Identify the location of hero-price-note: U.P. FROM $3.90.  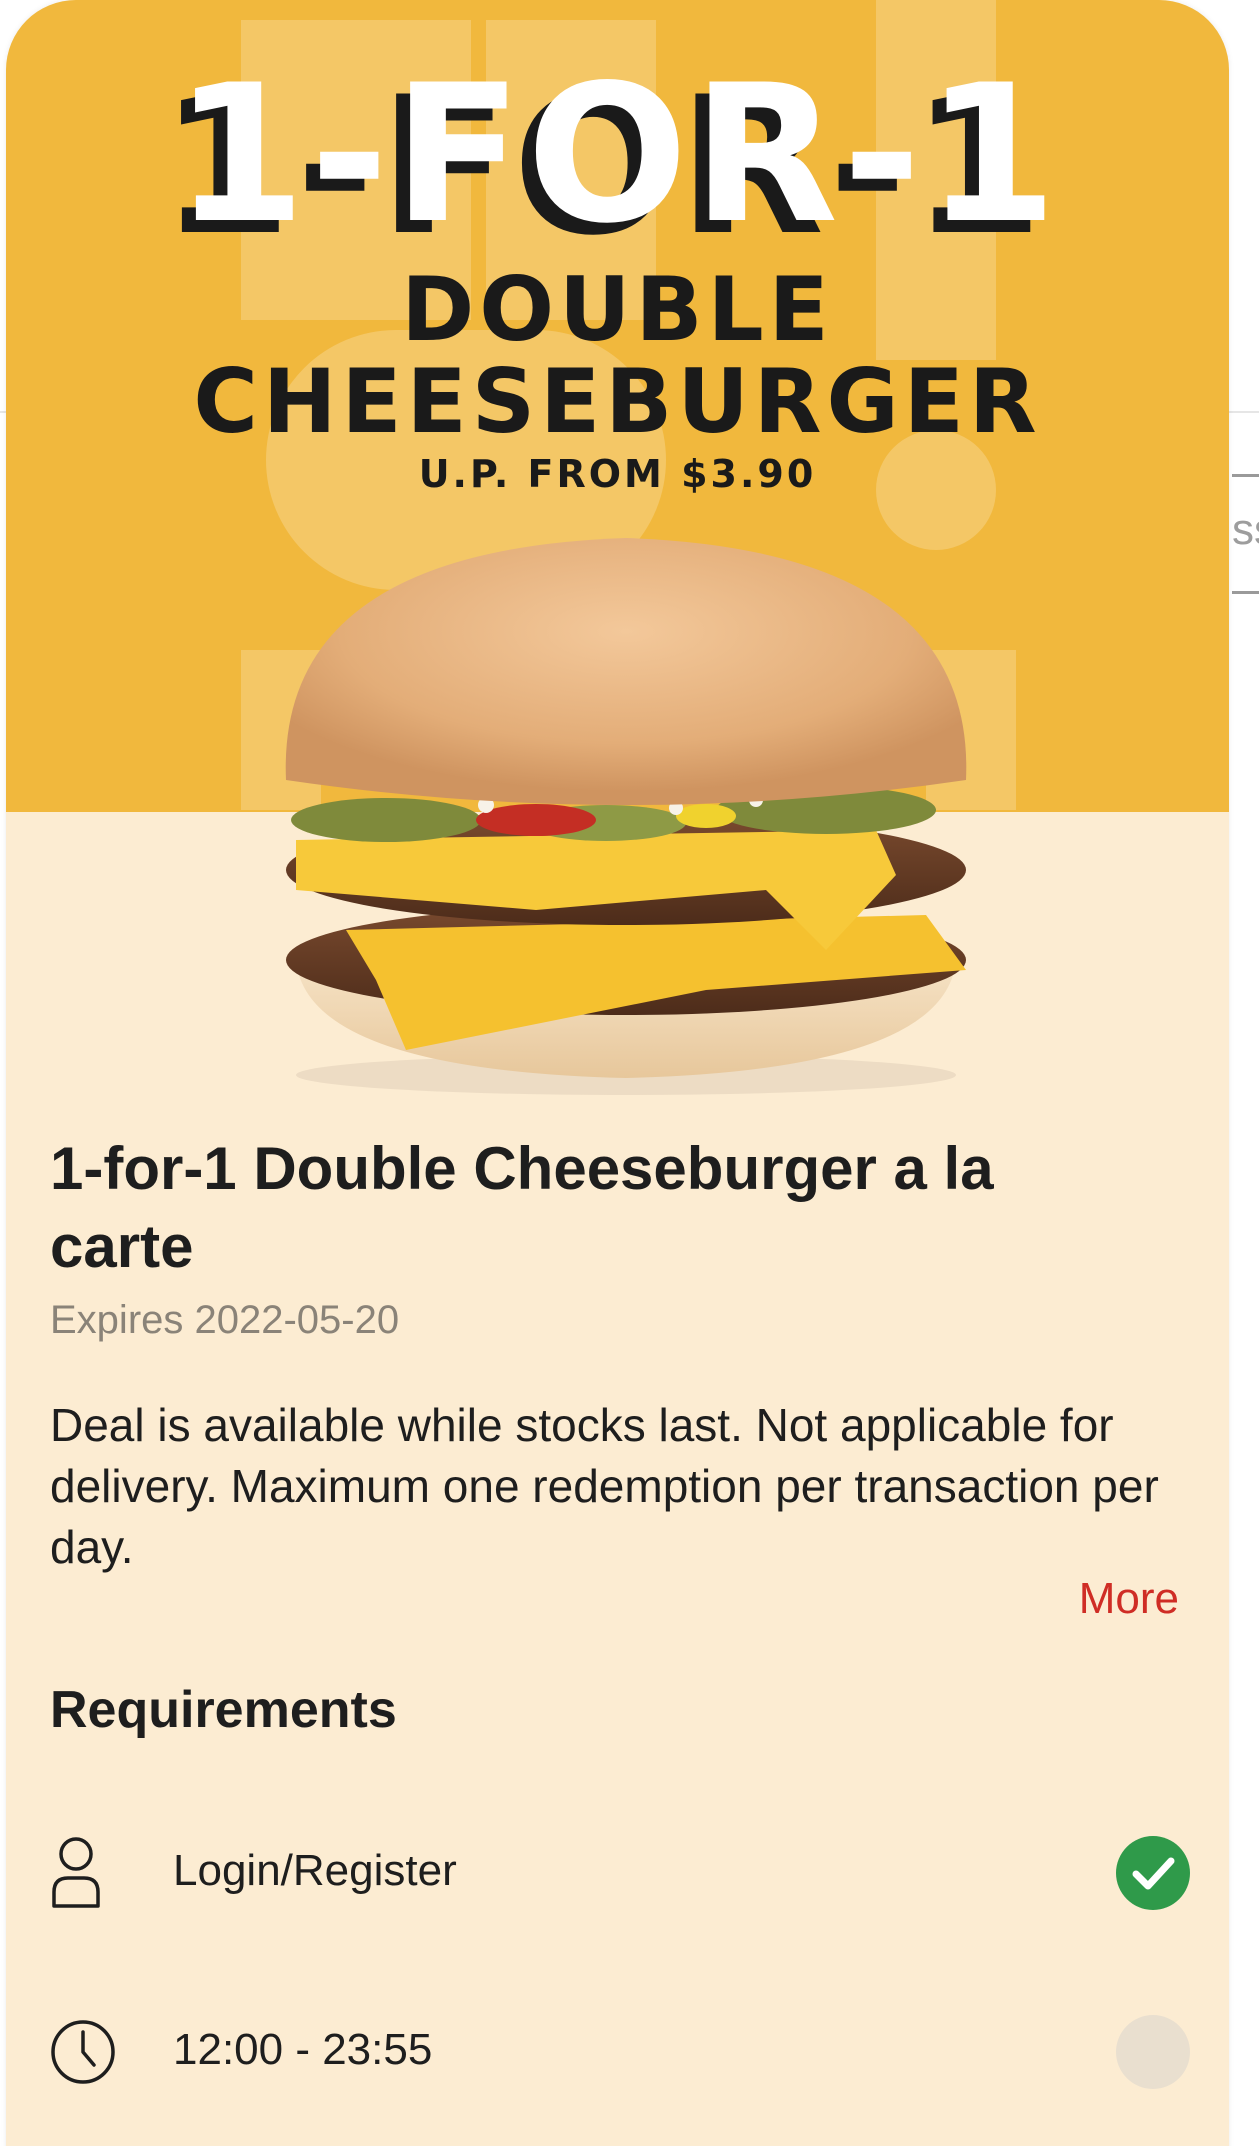
(617, 474).